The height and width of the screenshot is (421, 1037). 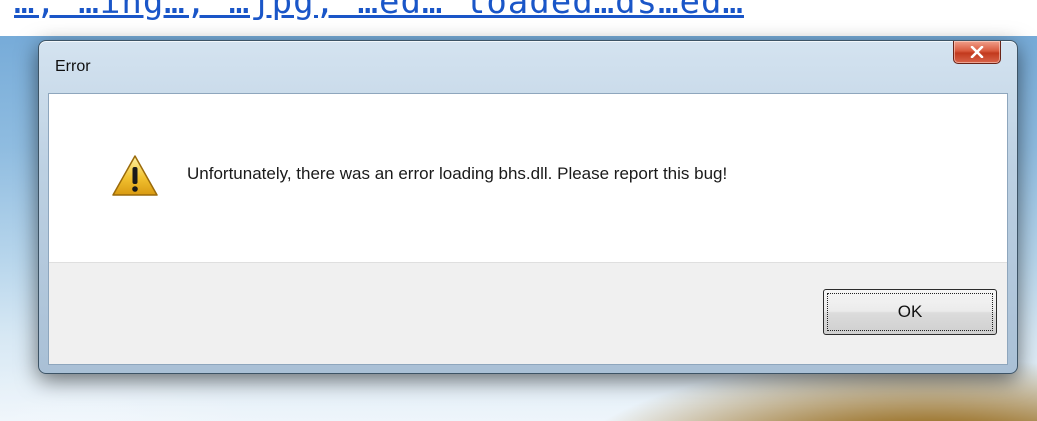 What do you see at coordinates (528, 66) in the screenshot?
I see `dialog-titlebar: Error` at bounding box center [528, 66].